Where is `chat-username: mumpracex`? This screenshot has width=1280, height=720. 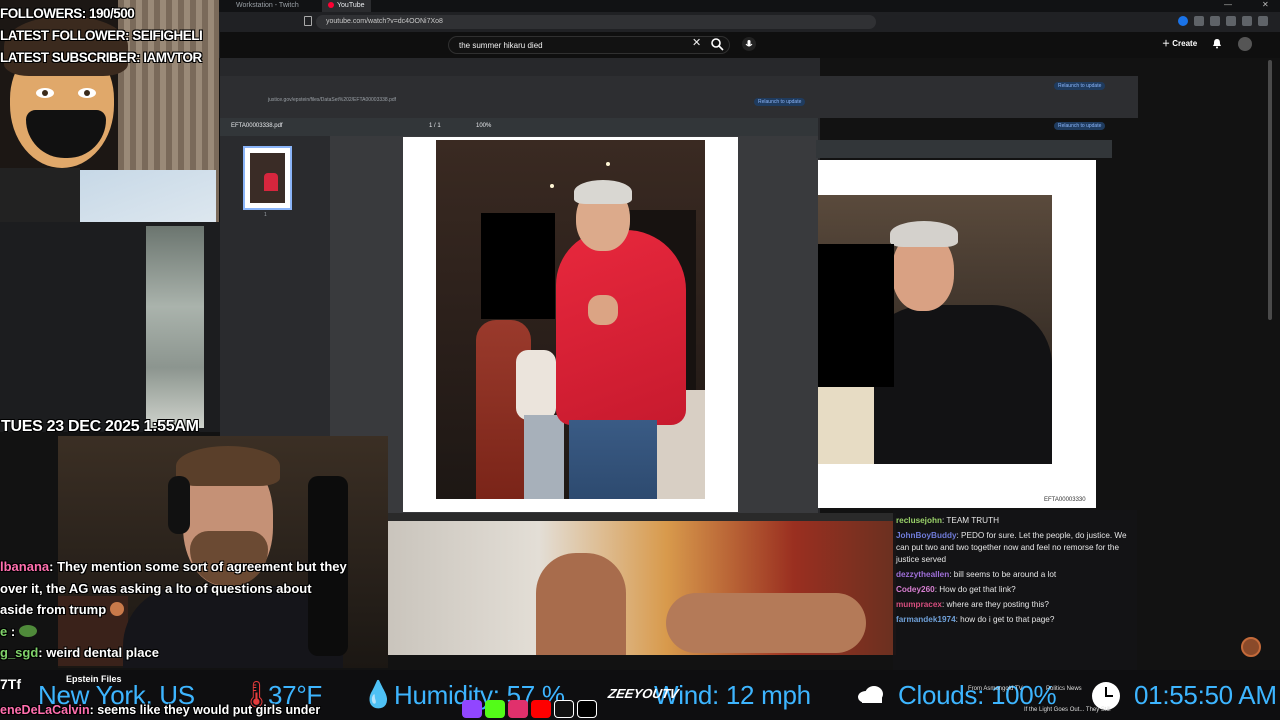 chat-username: mumpracex is located at coordinates (919, 604).